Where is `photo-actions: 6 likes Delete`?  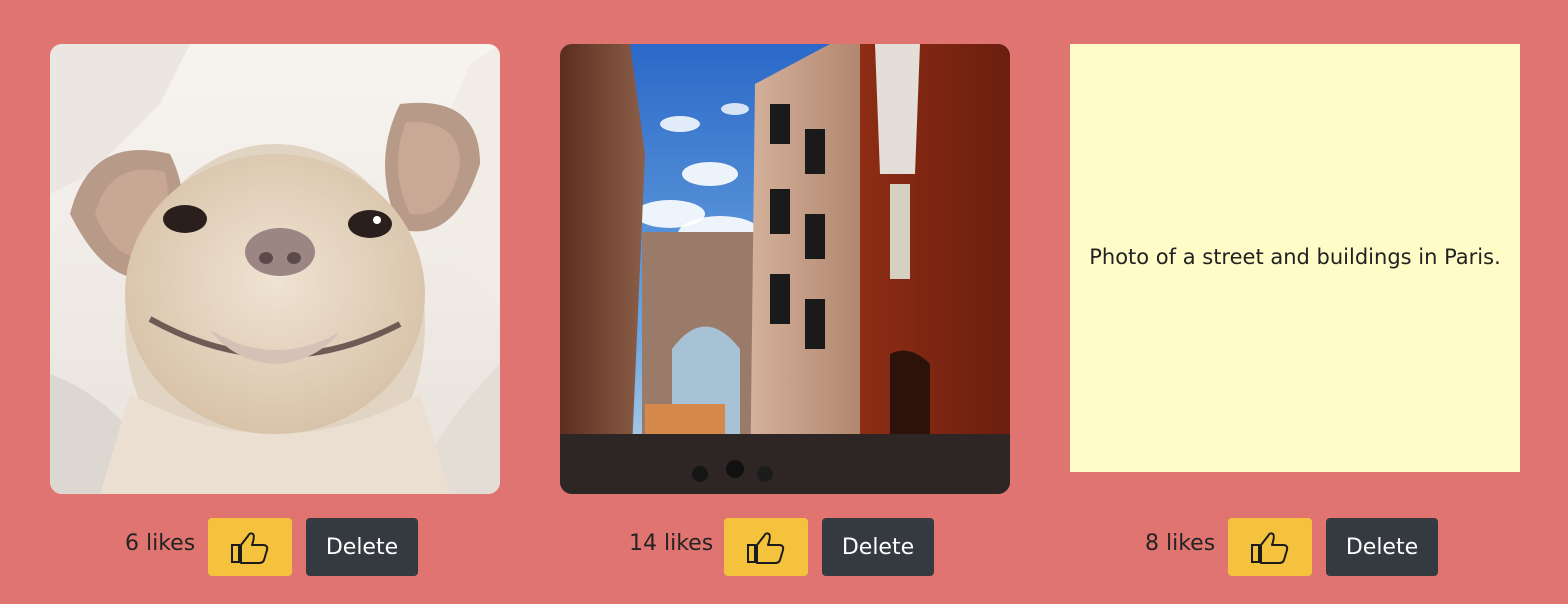
photo-actions: 6 likes Delete is located at coordinates (275, 547).